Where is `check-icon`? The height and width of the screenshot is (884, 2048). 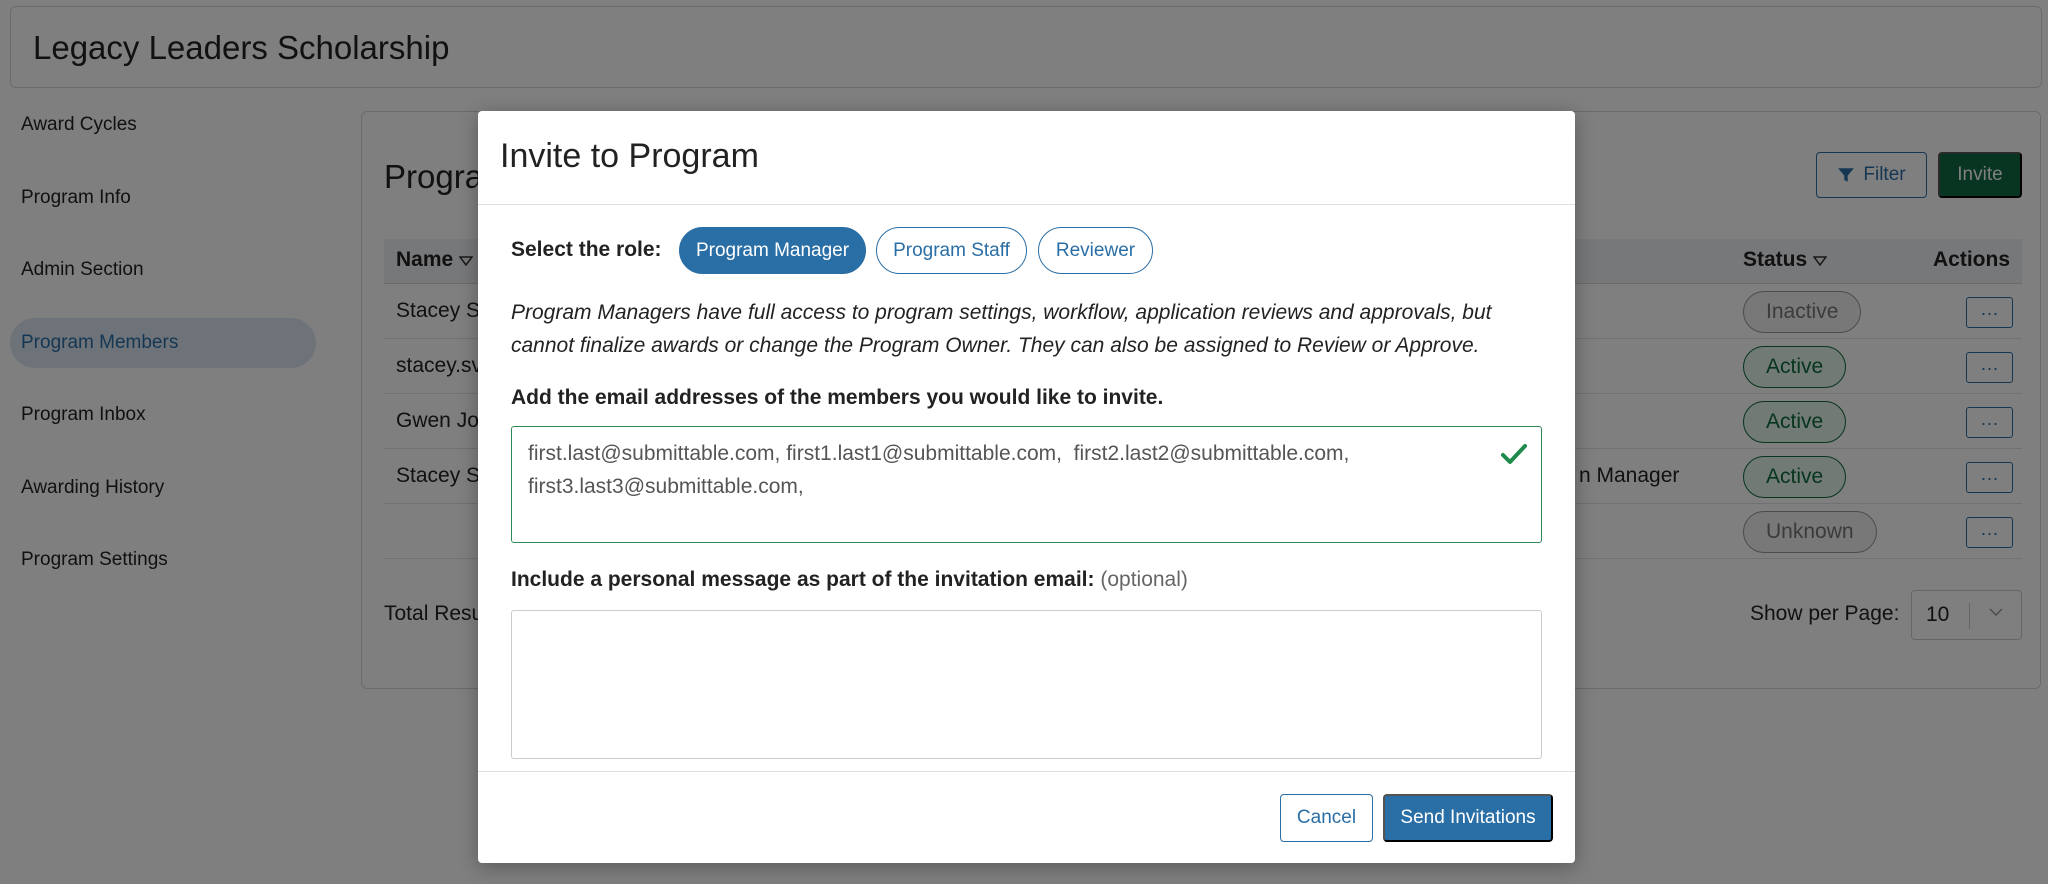 check-icon is located at coordinates (1514, 454).